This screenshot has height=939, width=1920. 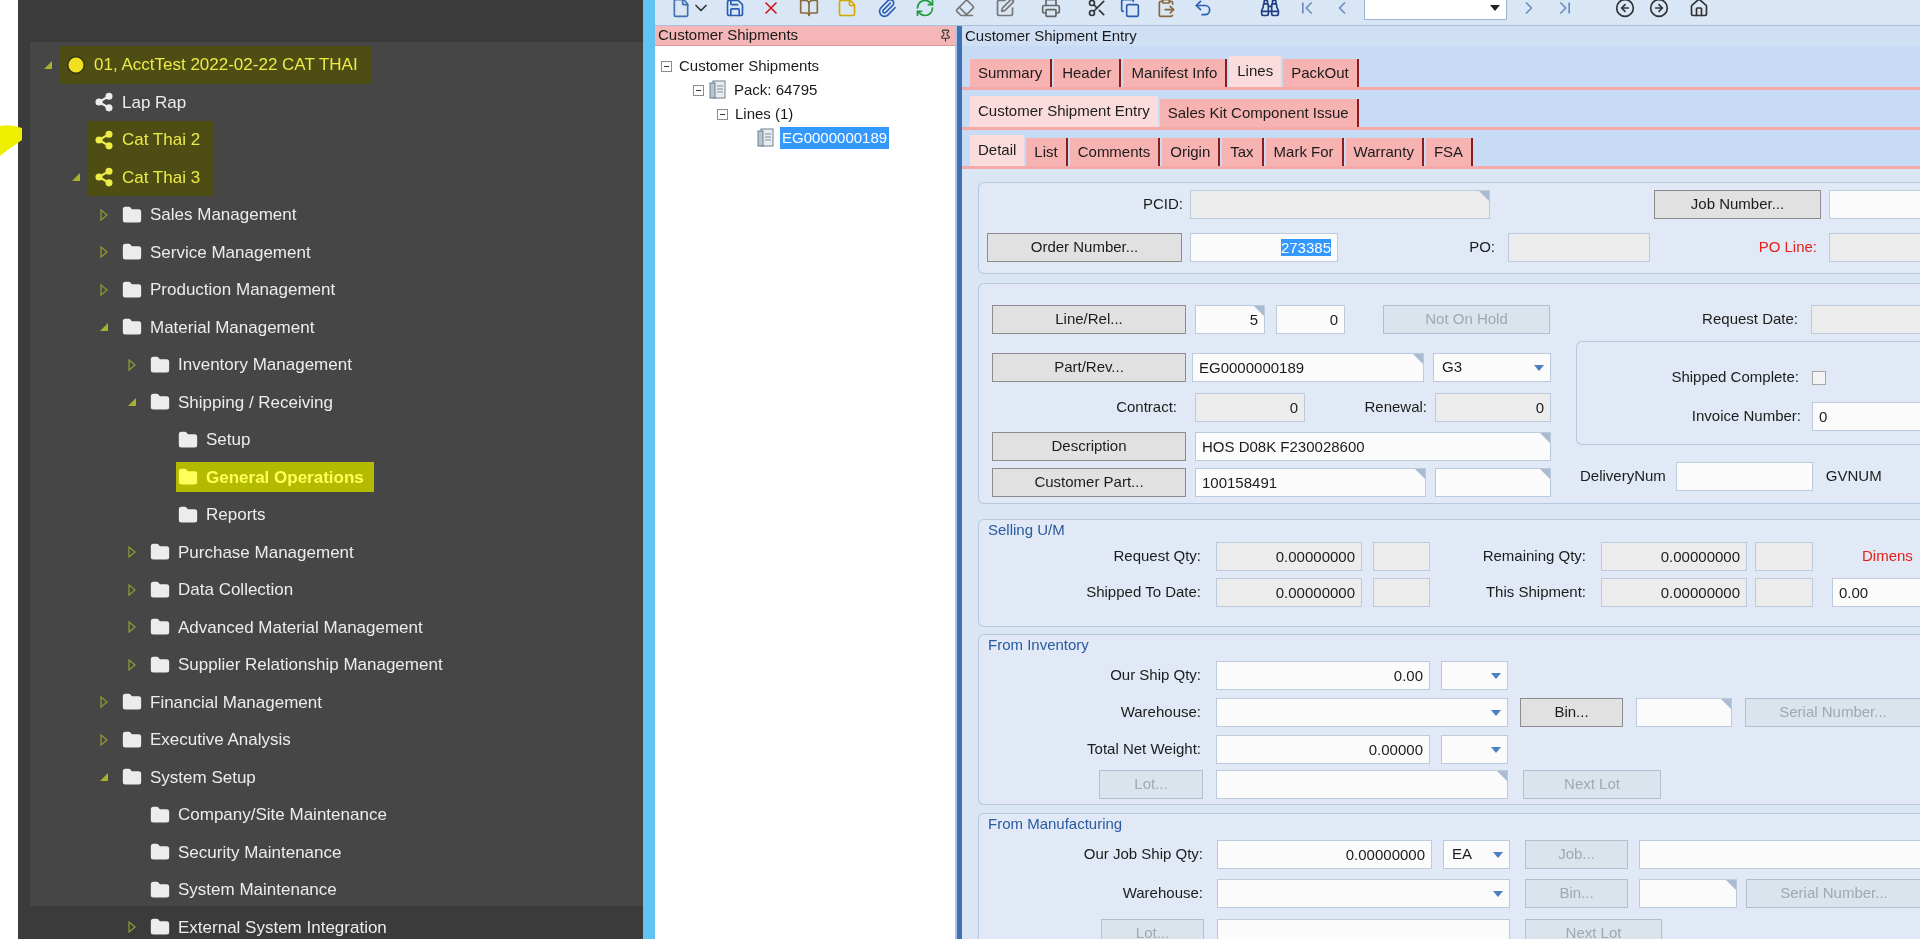 What do you see at coordinates (218, 439) in the screenshot?
I see `tree-item: Setup` at bounding box center [218, 439].